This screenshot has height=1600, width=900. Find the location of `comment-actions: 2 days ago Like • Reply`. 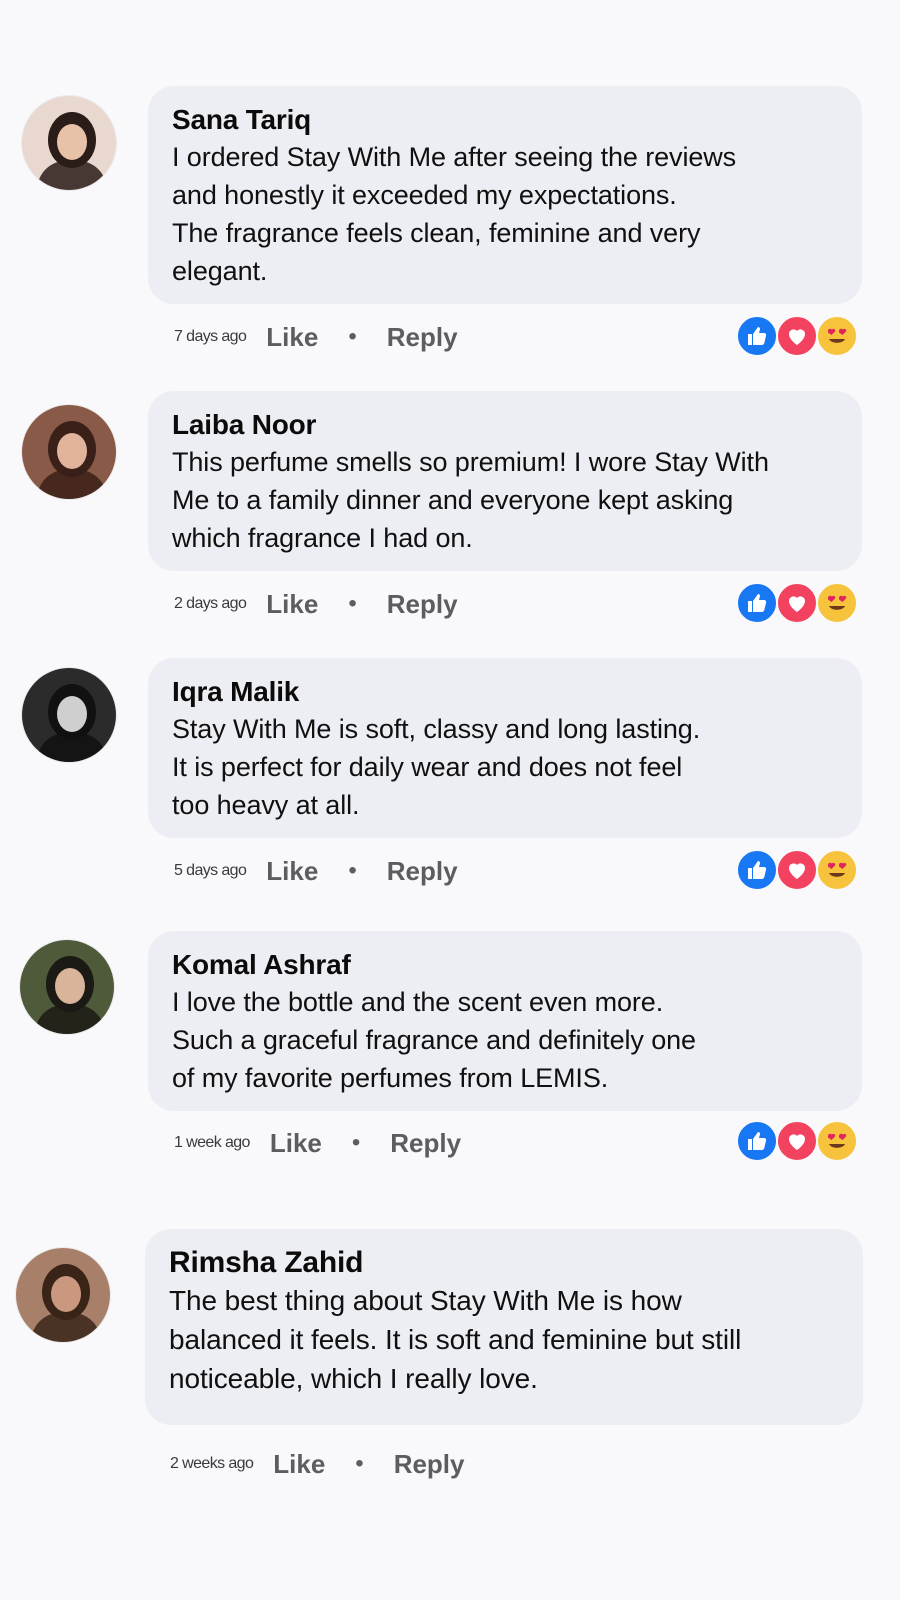

comment-actions: 2 days ago Like • Reply is located at coordinates (316, 604).